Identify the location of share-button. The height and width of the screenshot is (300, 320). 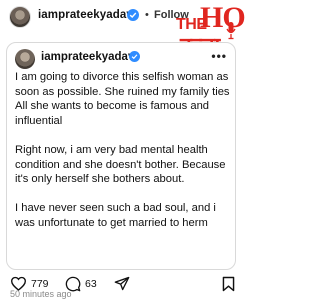
(122, 283).